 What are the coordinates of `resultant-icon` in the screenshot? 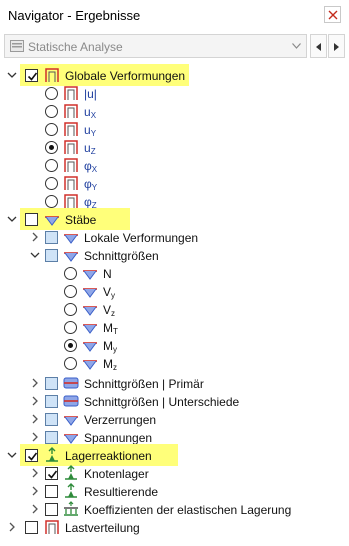 It's located at (71, 490).